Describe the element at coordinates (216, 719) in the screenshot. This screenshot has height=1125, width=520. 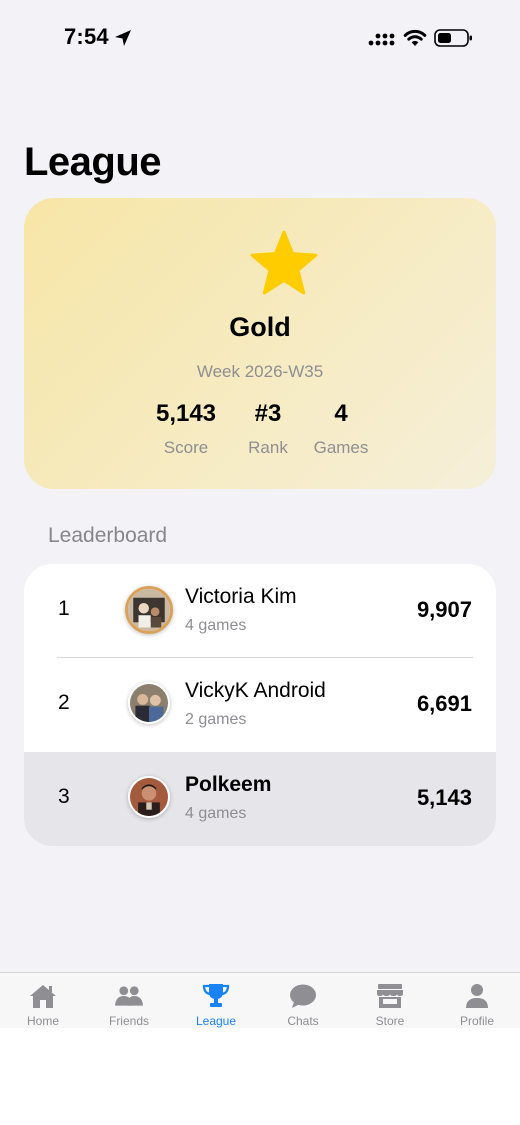
I see `leaderboard-games-count: 2 games` at that location.